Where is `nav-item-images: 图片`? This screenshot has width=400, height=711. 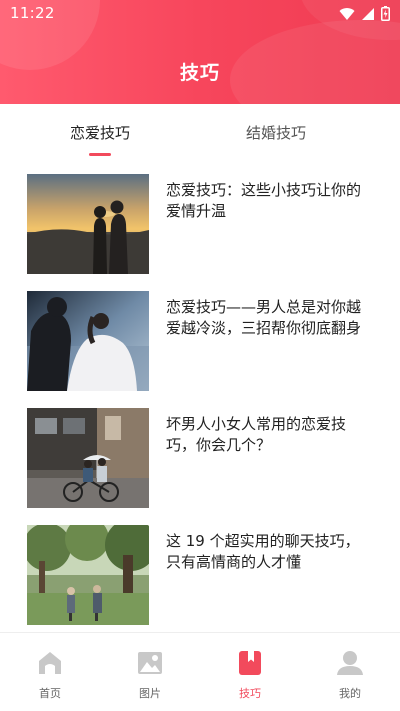 nav-item-images: 图片 is located at coordinates (150, 675).